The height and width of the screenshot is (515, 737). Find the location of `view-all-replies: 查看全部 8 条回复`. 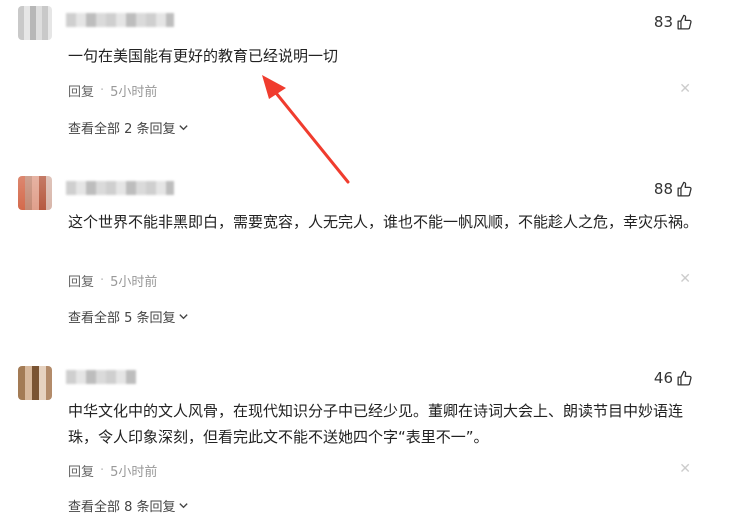

view-all-replies: 查看全部 8 条回复 is located at coordinates (128, 505).